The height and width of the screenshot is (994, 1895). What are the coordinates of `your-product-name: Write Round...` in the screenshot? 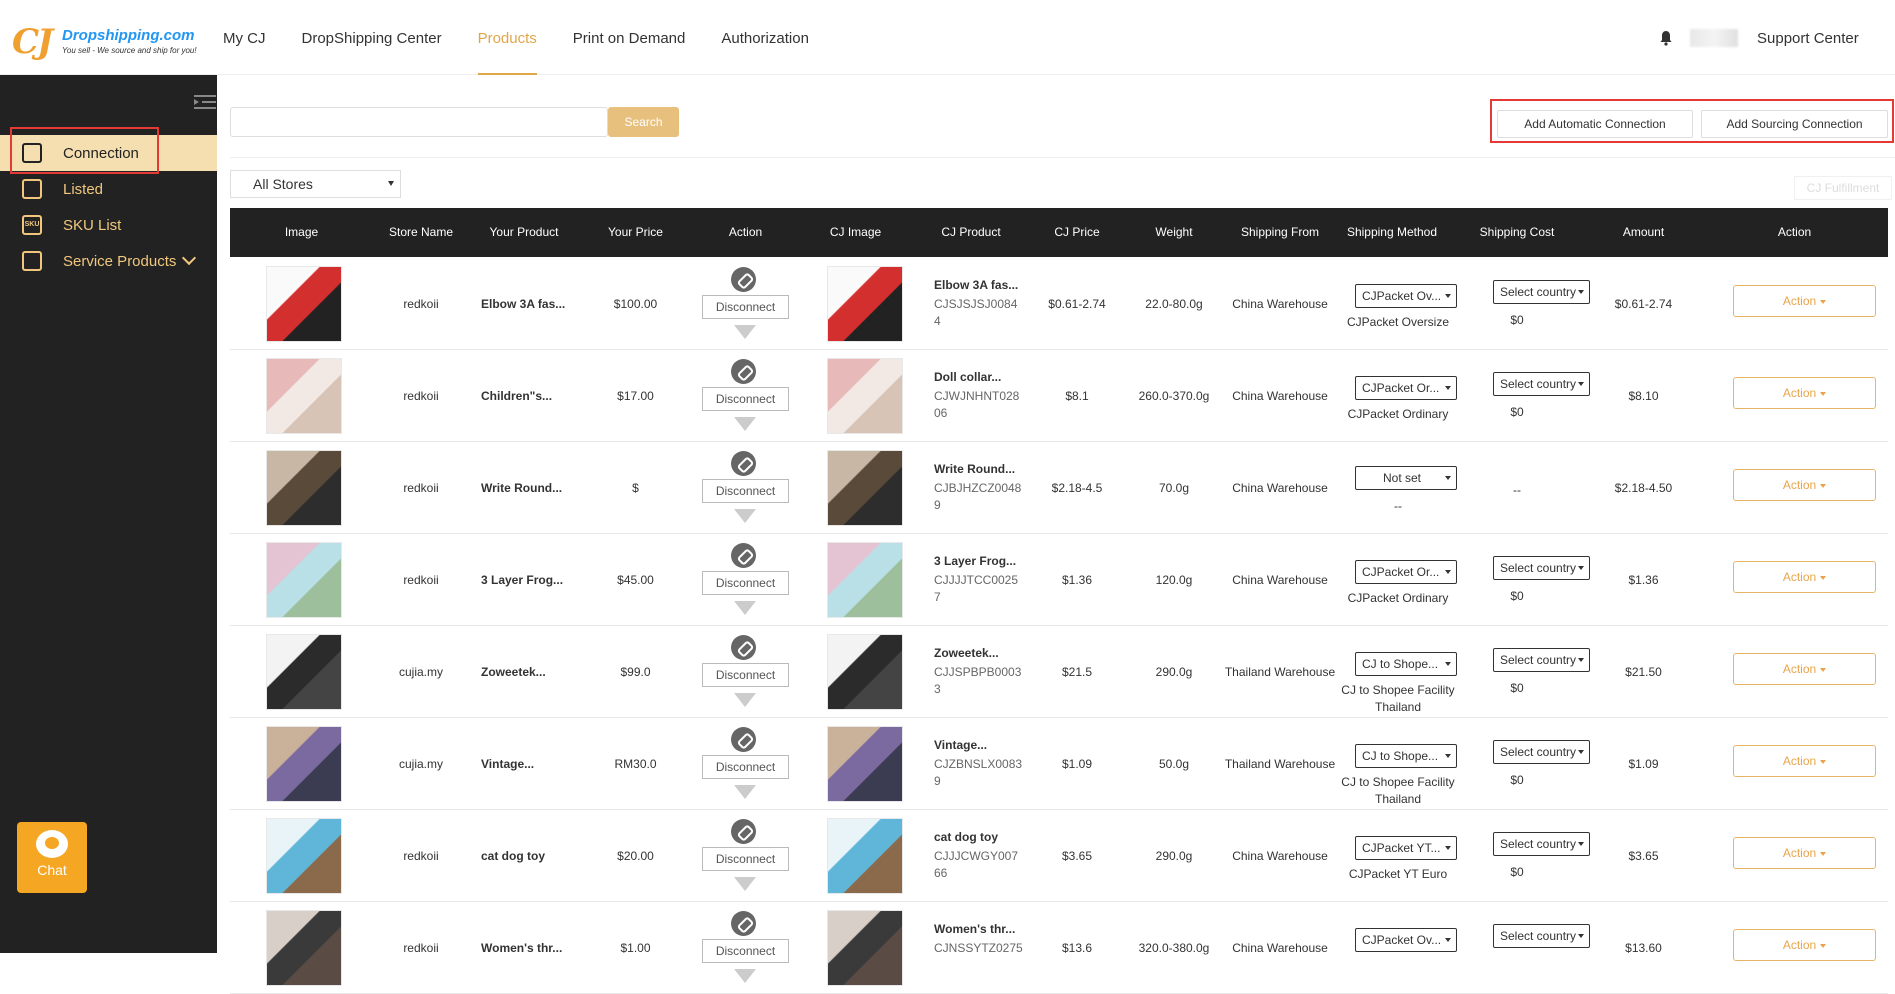 It's located at (521, 488).